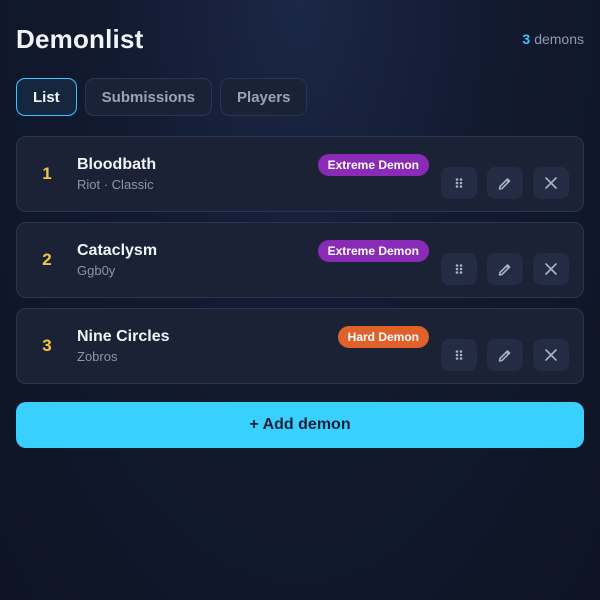 This screenshot has width=600, height=600. I want to click on demon-card: 3 Nine Circles Zobros Hard Demon, so click(300, 346).